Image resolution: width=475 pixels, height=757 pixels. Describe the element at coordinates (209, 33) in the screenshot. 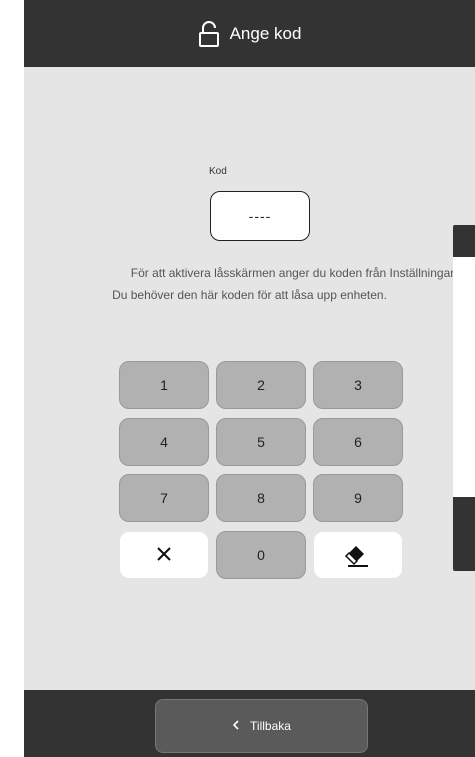

I see `unlock-icon` at that location.